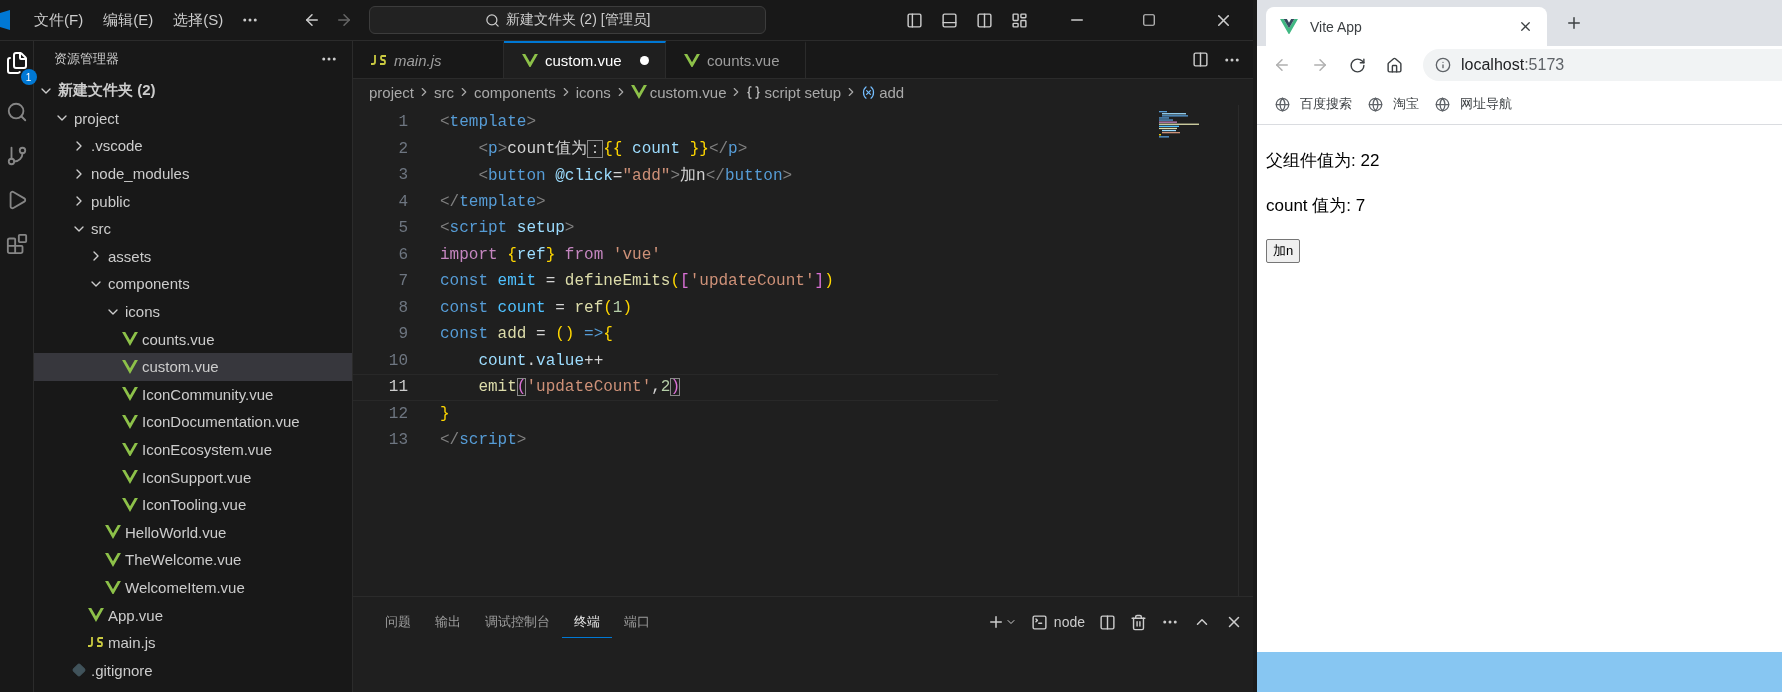  Describe the element at coordinates (1200, 59) in the screenshot. I see `split-editor-icon` at that location.